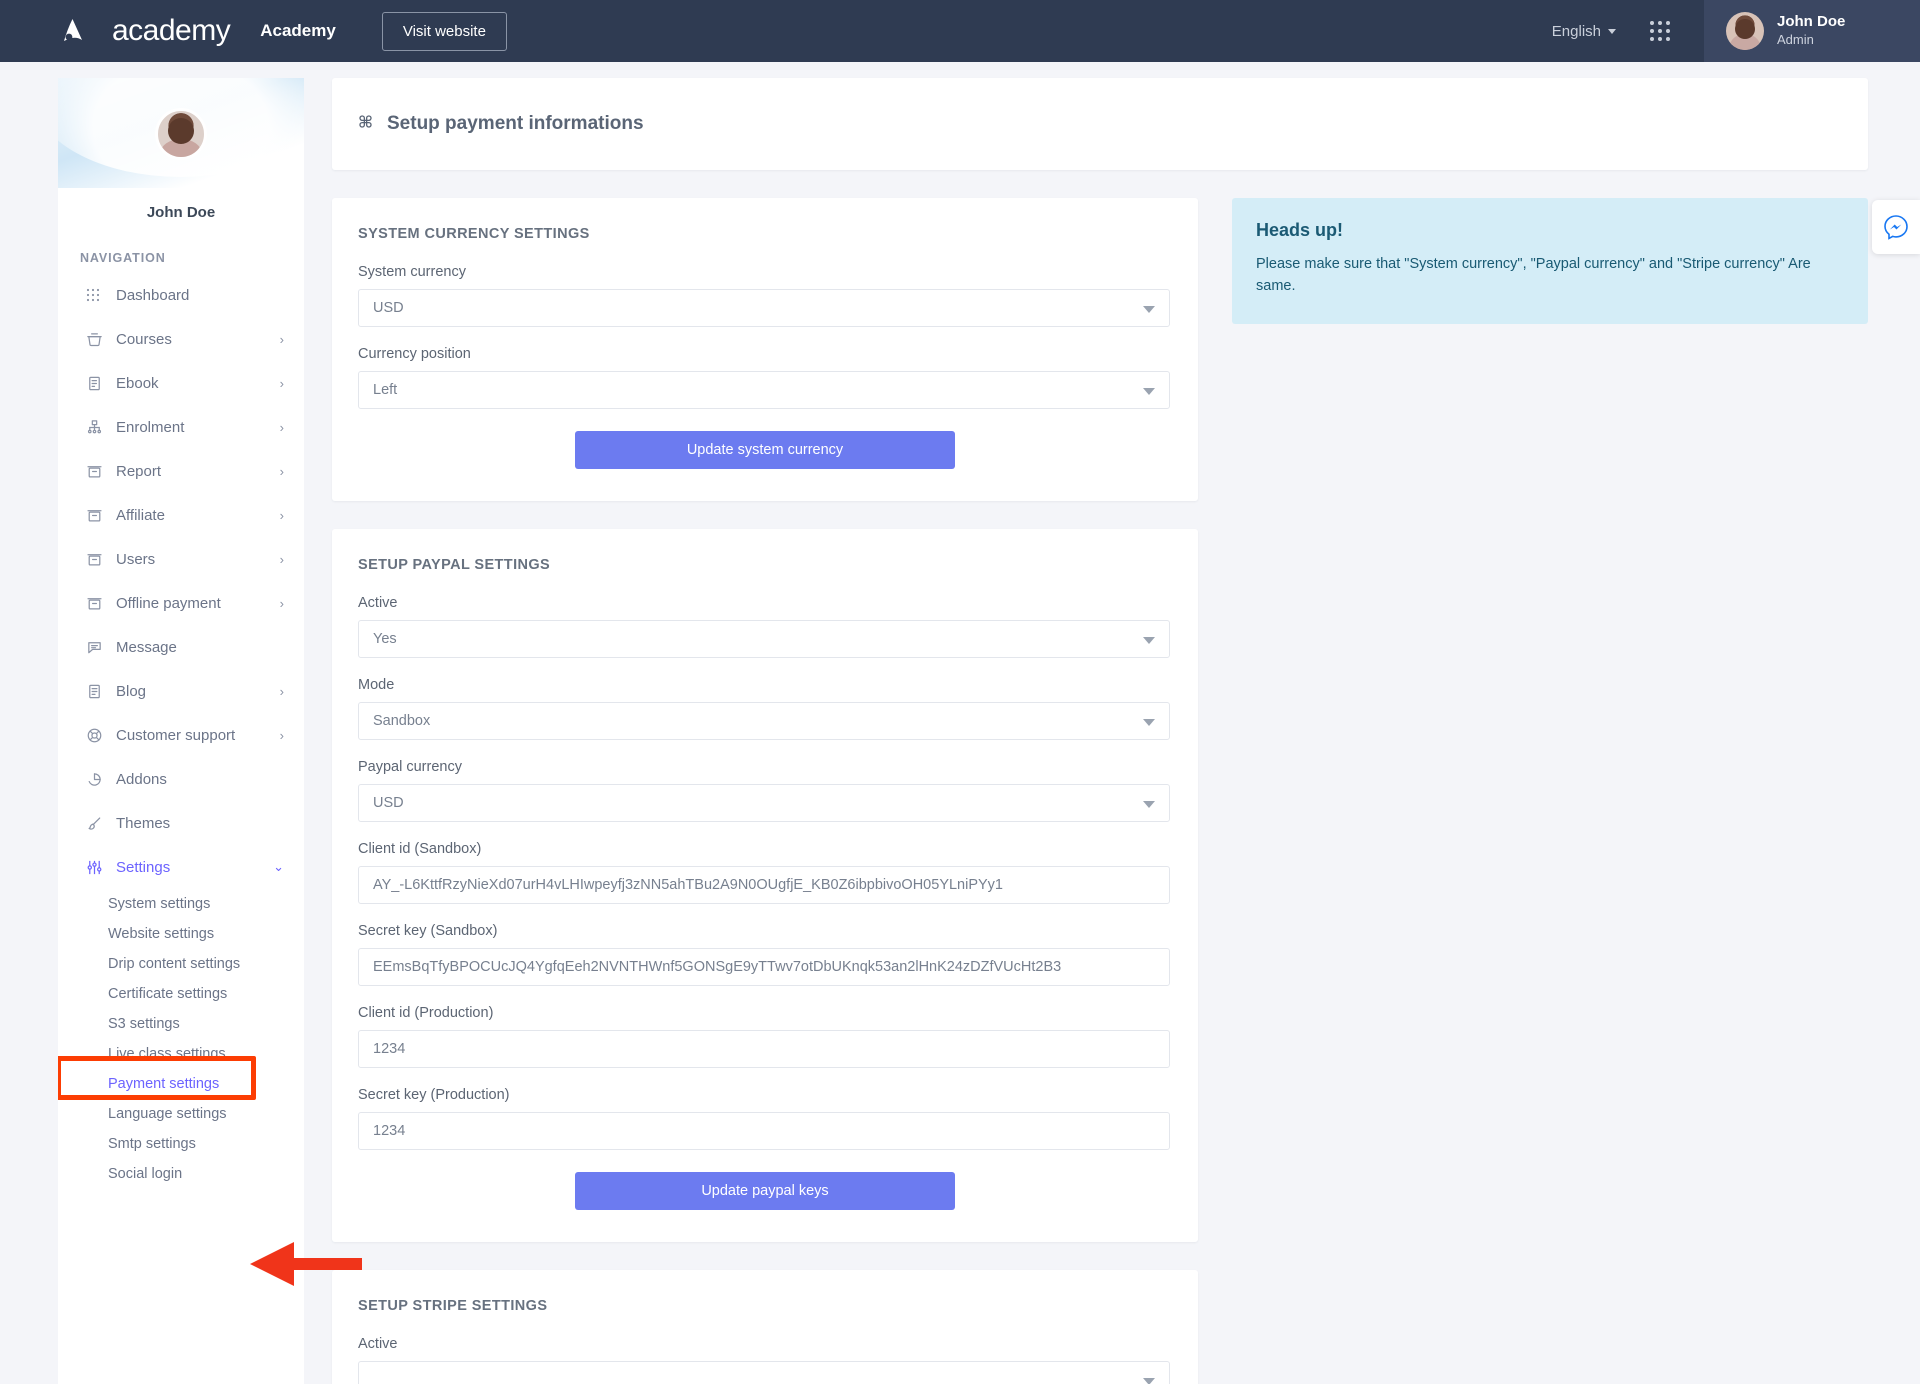 This screenshot has width=1920, height=1384. Describe the element at coordinates (474, 234) in the screenshot. I see `system-currency-panel-title: SYSTEM CURRENCY SETTINGS` at that location.